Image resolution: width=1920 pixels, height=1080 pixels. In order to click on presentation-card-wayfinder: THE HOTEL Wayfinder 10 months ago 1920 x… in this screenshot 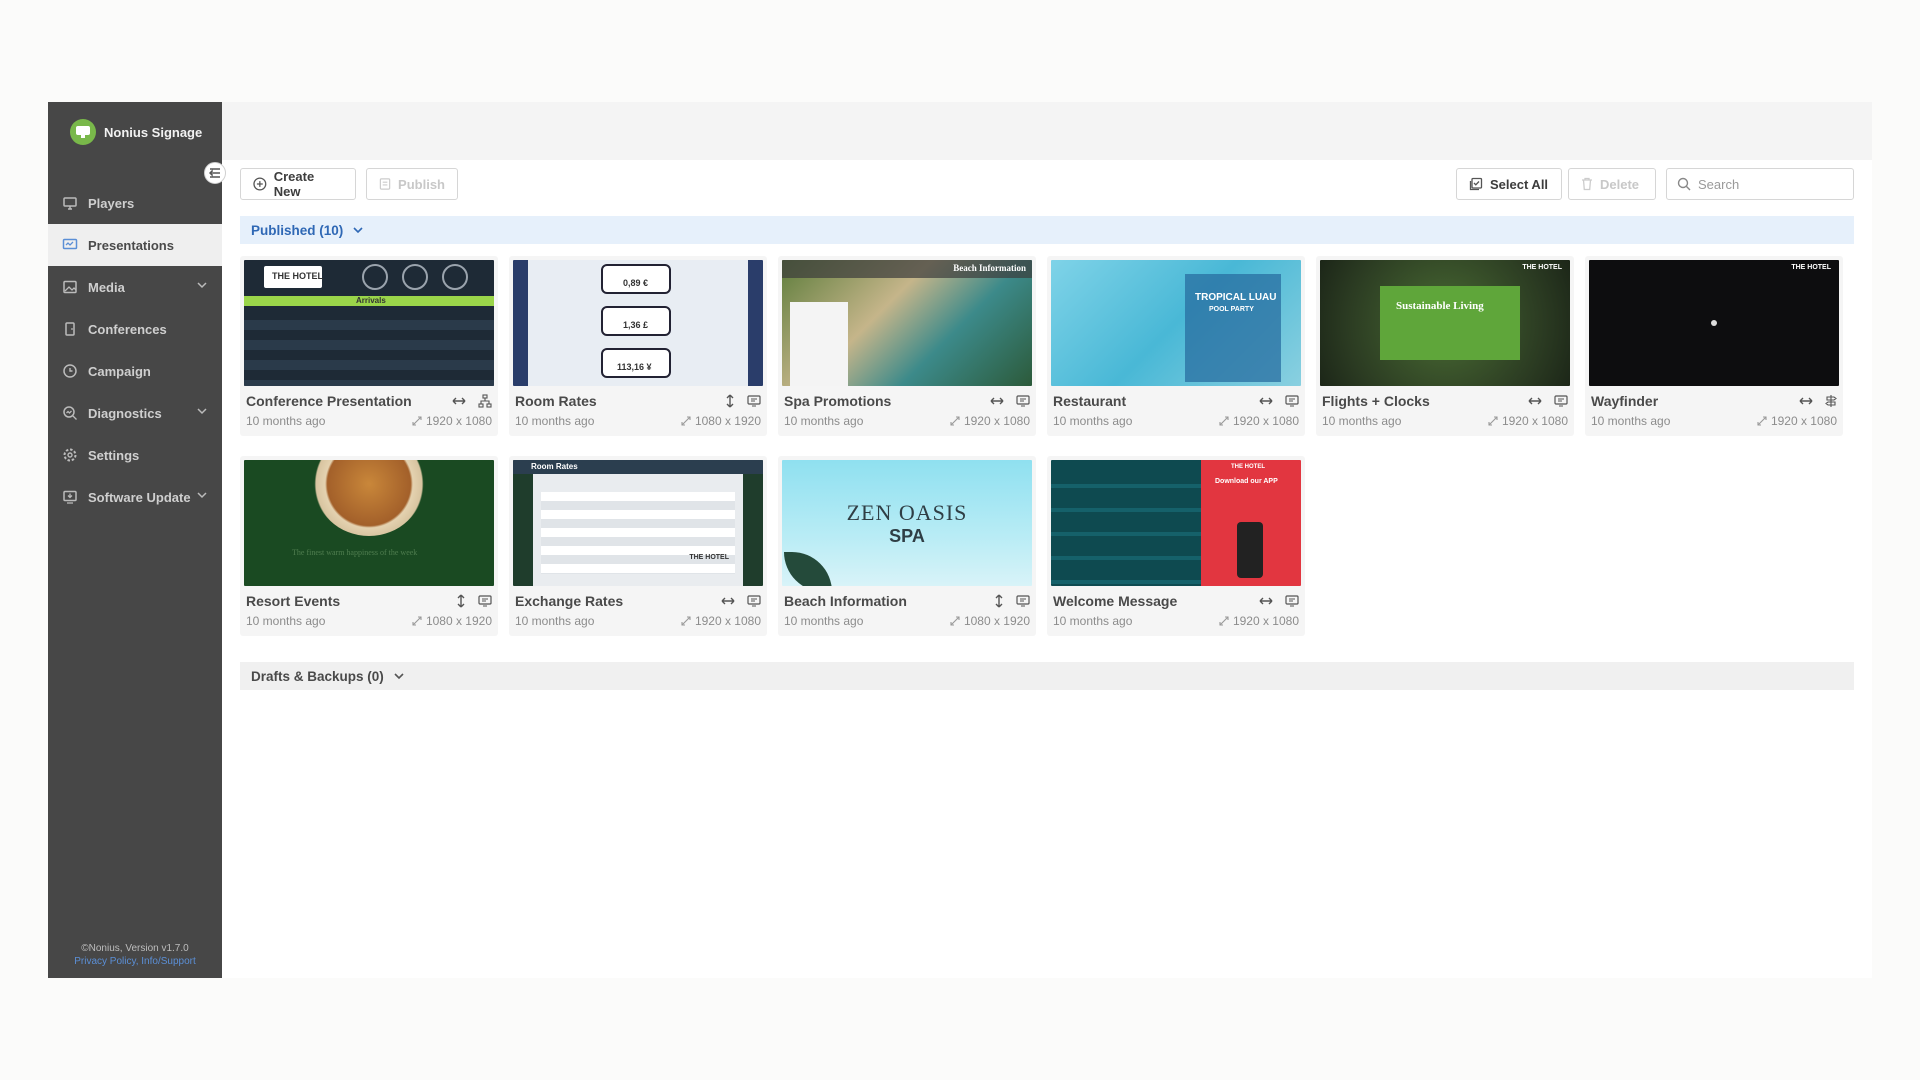, I will do `click(1714, 346)`.